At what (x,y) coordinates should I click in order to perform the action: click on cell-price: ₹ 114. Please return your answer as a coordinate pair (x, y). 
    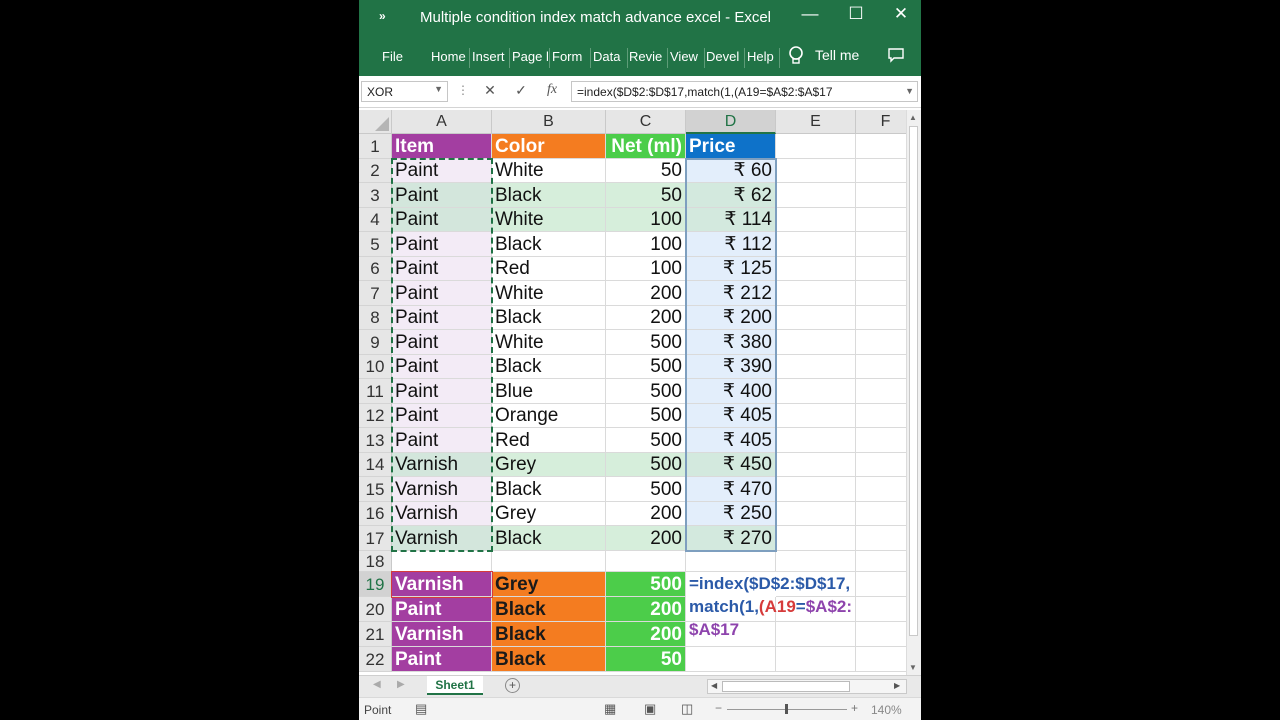
    Looking at the image, I should click on (731, 220).